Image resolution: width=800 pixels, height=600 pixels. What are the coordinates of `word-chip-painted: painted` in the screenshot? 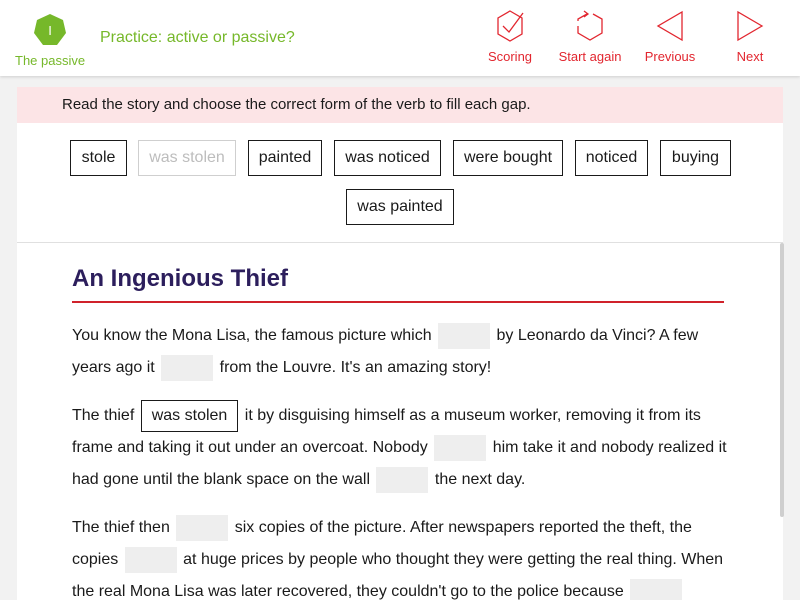 It's located at (285, 158).